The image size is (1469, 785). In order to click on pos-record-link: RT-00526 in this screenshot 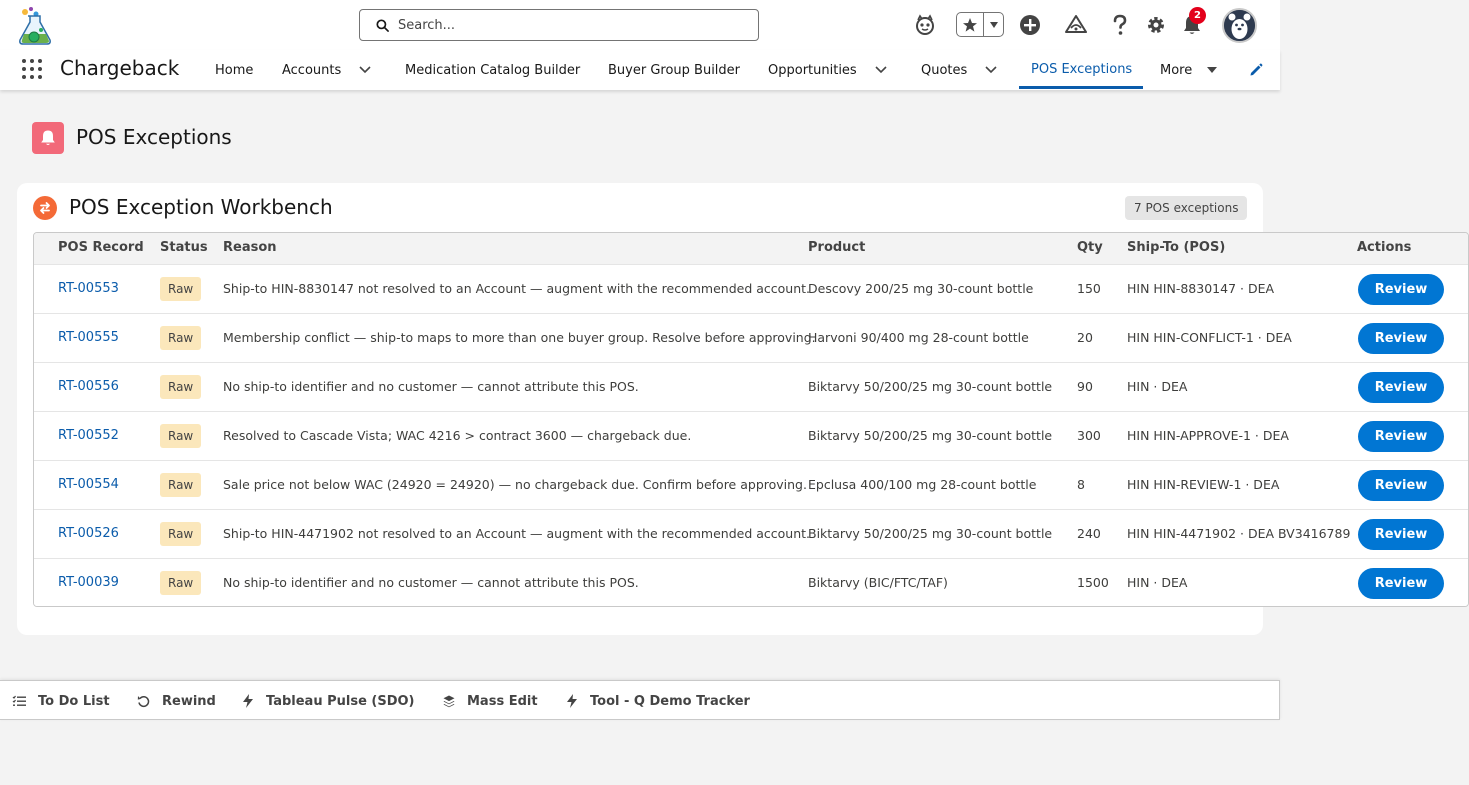, I will do `click(88, 533)`.